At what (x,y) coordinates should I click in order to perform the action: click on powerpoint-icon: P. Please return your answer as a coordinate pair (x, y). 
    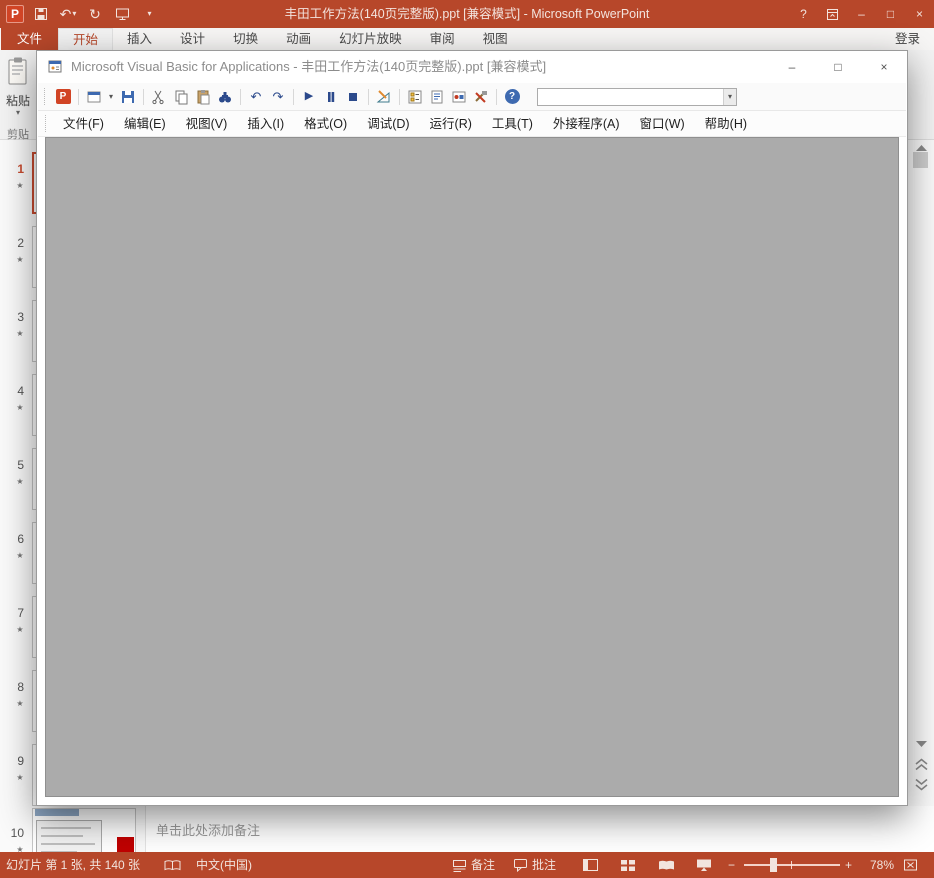
    Looking at the image, I should click on (63, 96).